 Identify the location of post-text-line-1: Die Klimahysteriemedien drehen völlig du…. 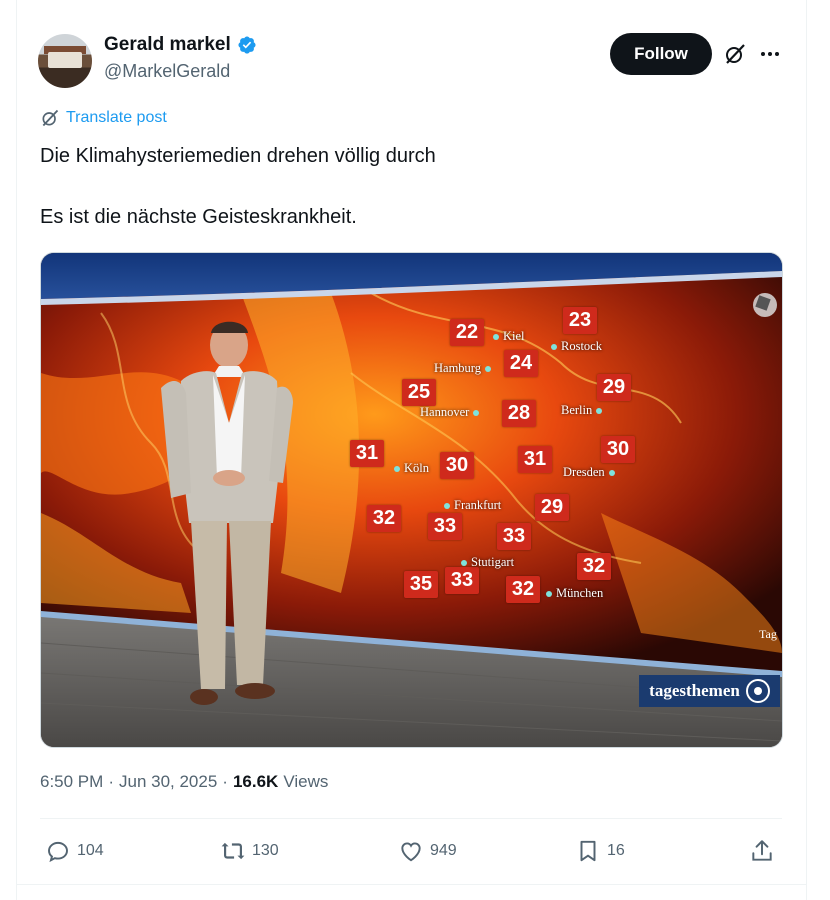
(238, 156).